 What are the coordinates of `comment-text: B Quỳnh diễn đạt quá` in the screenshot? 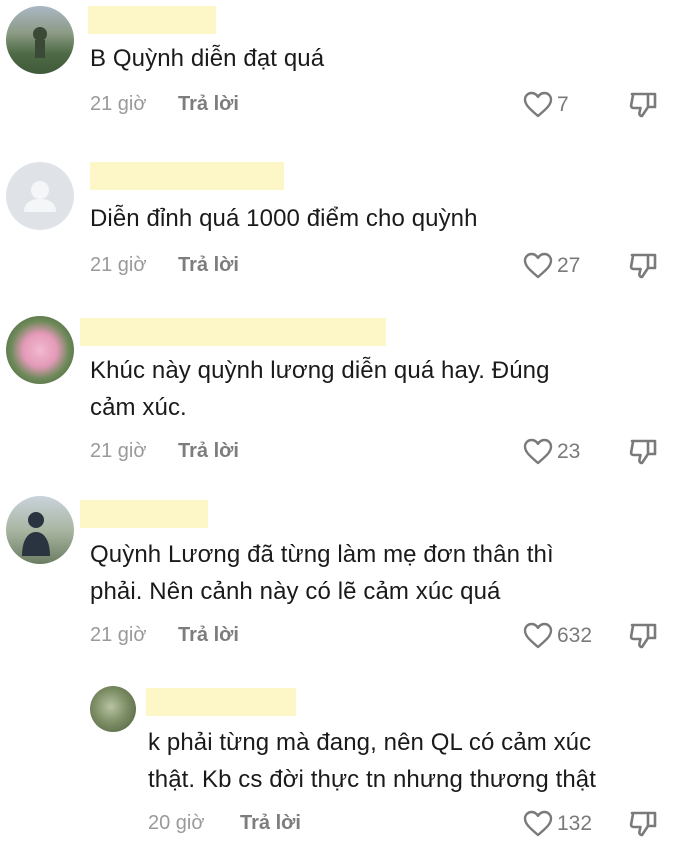 It's located at (207, 58).